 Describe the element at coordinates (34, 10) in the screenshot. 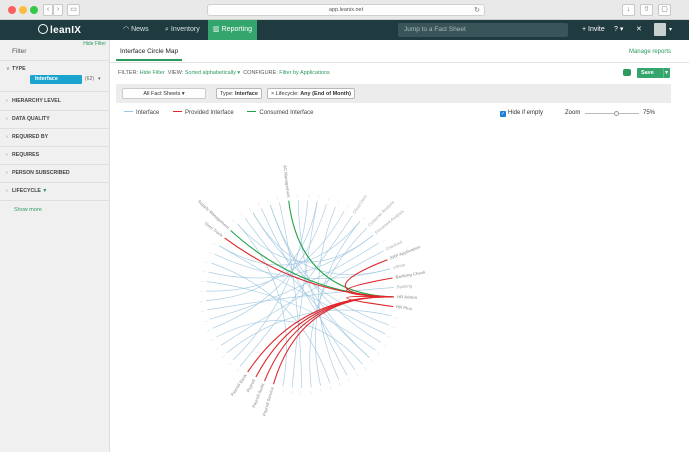

I see `zoom-window-button` at that location.